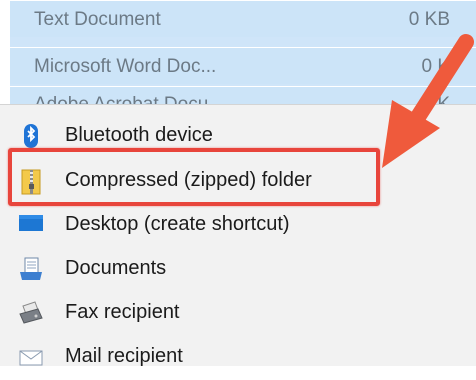 The height and width of the screenshot is (380, 476). What do you see at coordinates (243, 18) in the screenshot?
I see `file-row: Text Document 0 KB` at bounding box center [243, 18].